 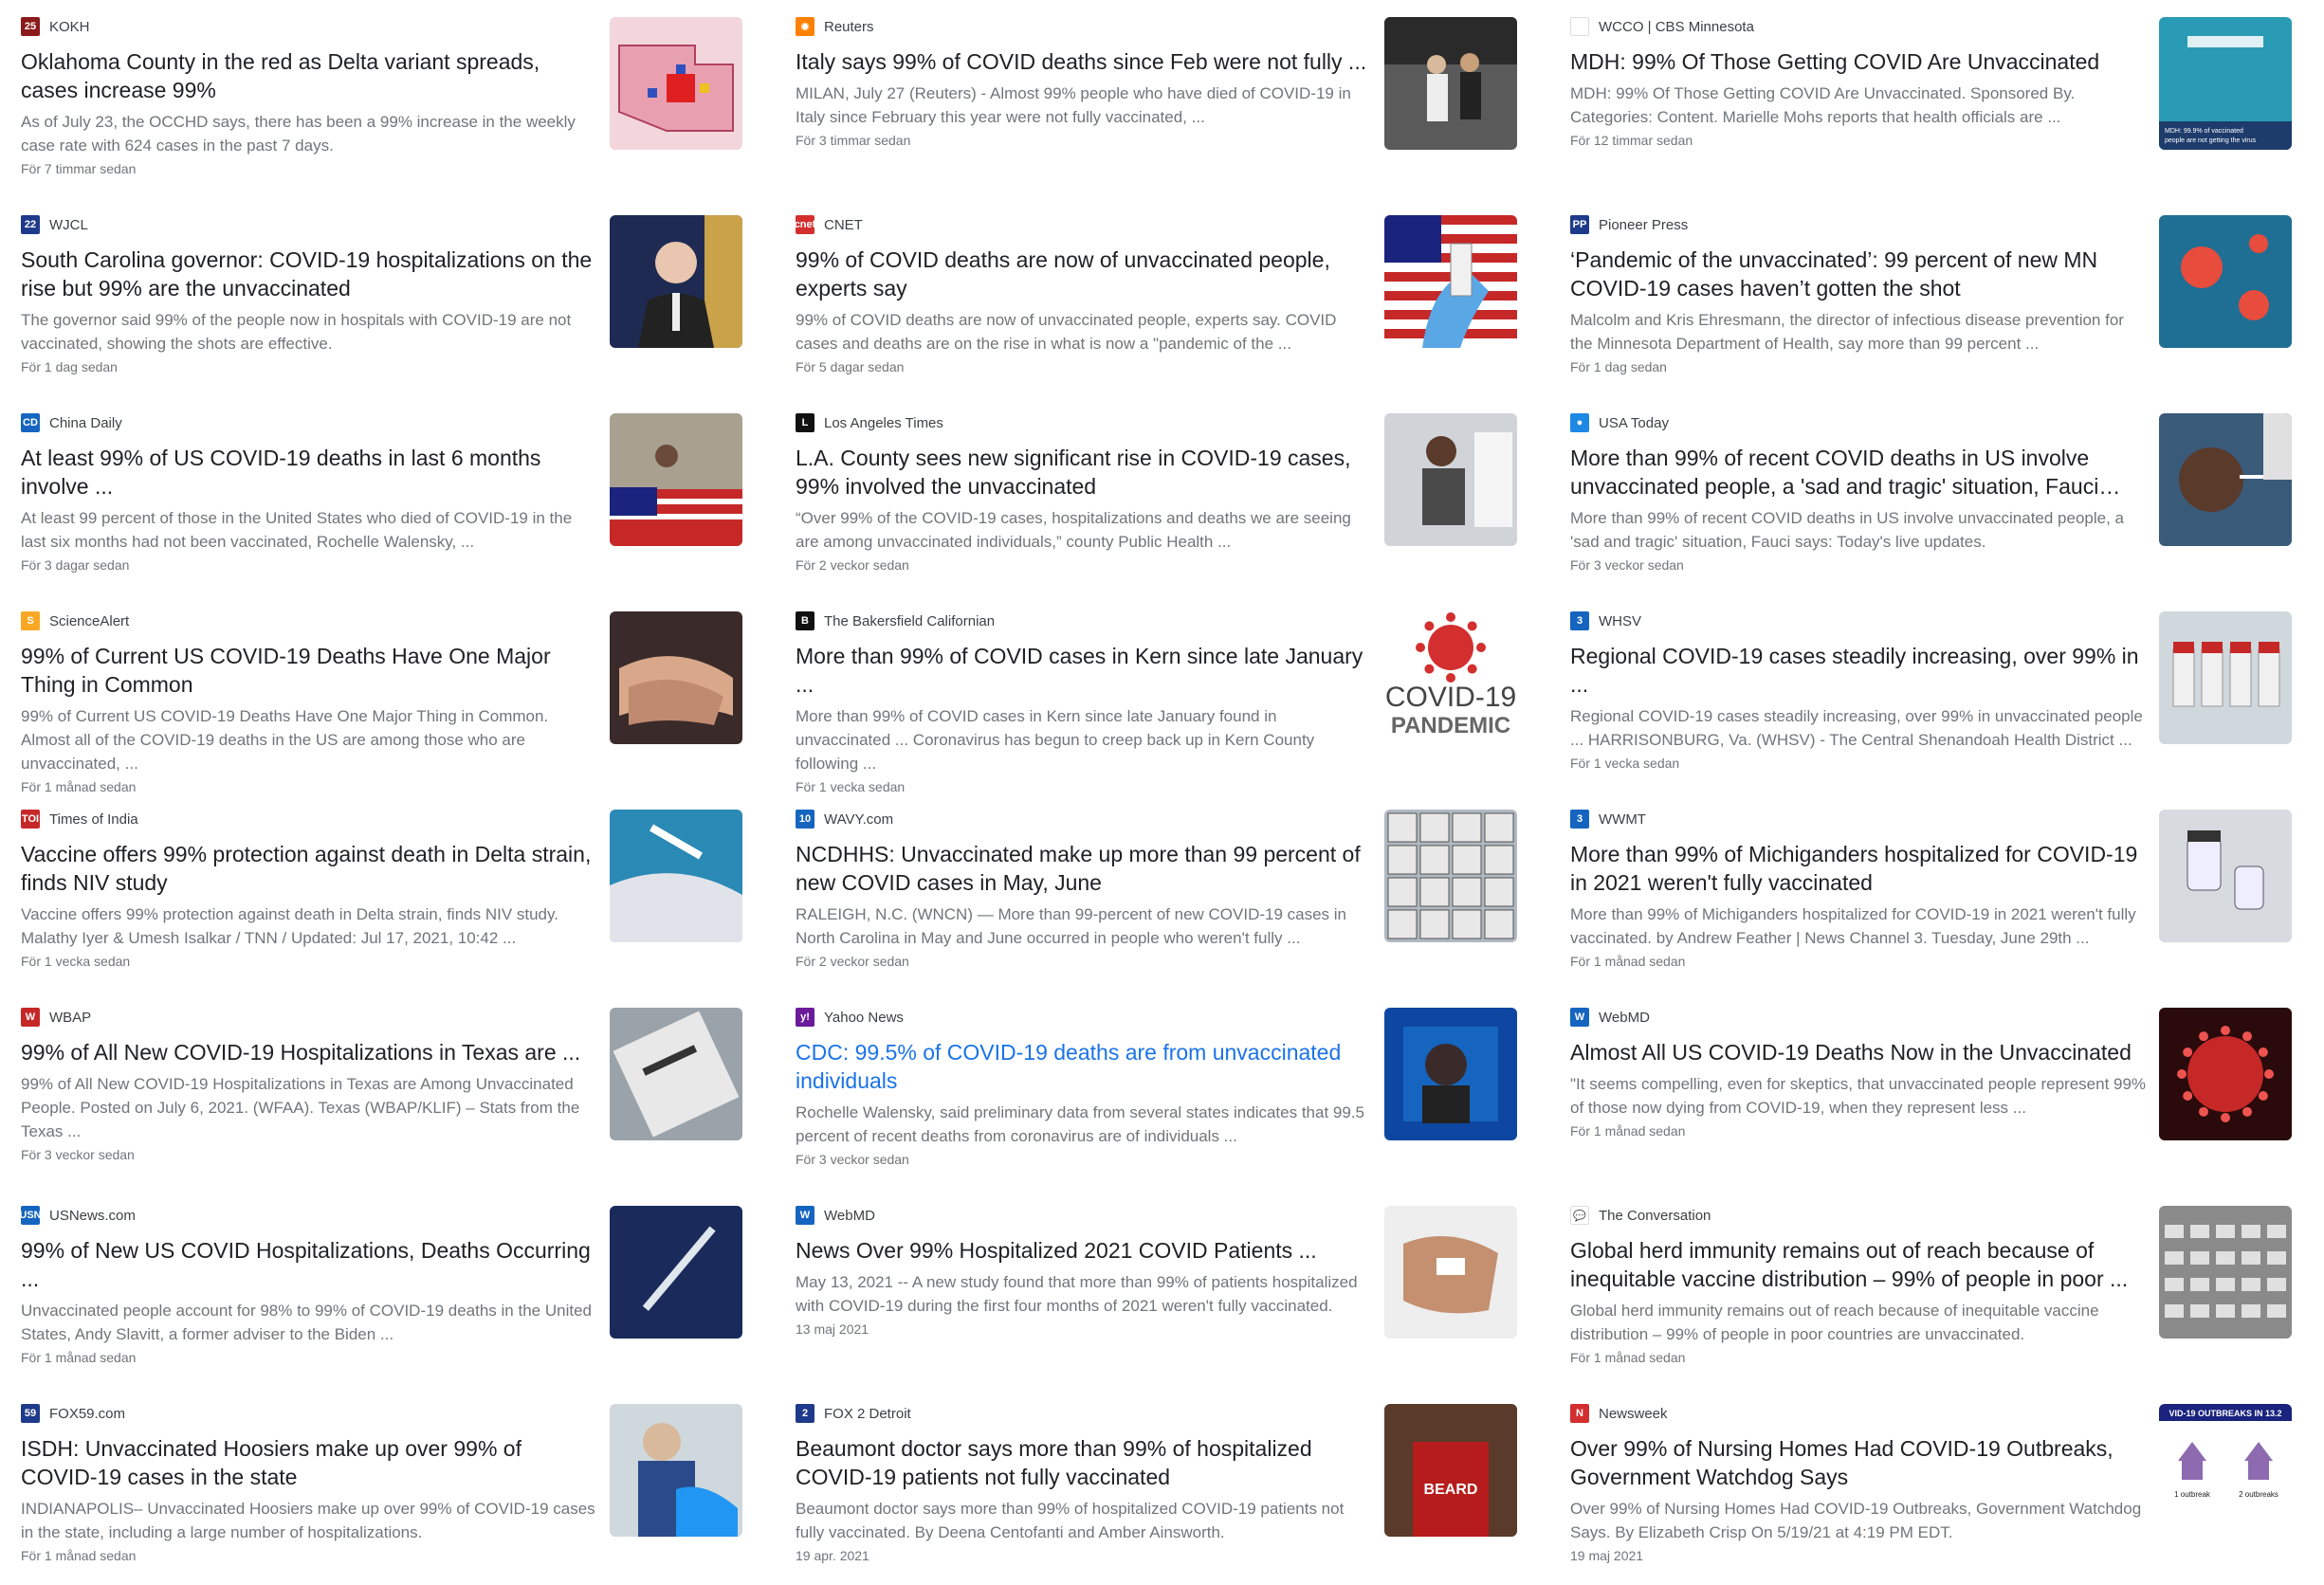 What do you see at coordinates (1451, 1490) in the screenshot?
I see `svg-text: BEARD` at bounding box center [1451, 1490].